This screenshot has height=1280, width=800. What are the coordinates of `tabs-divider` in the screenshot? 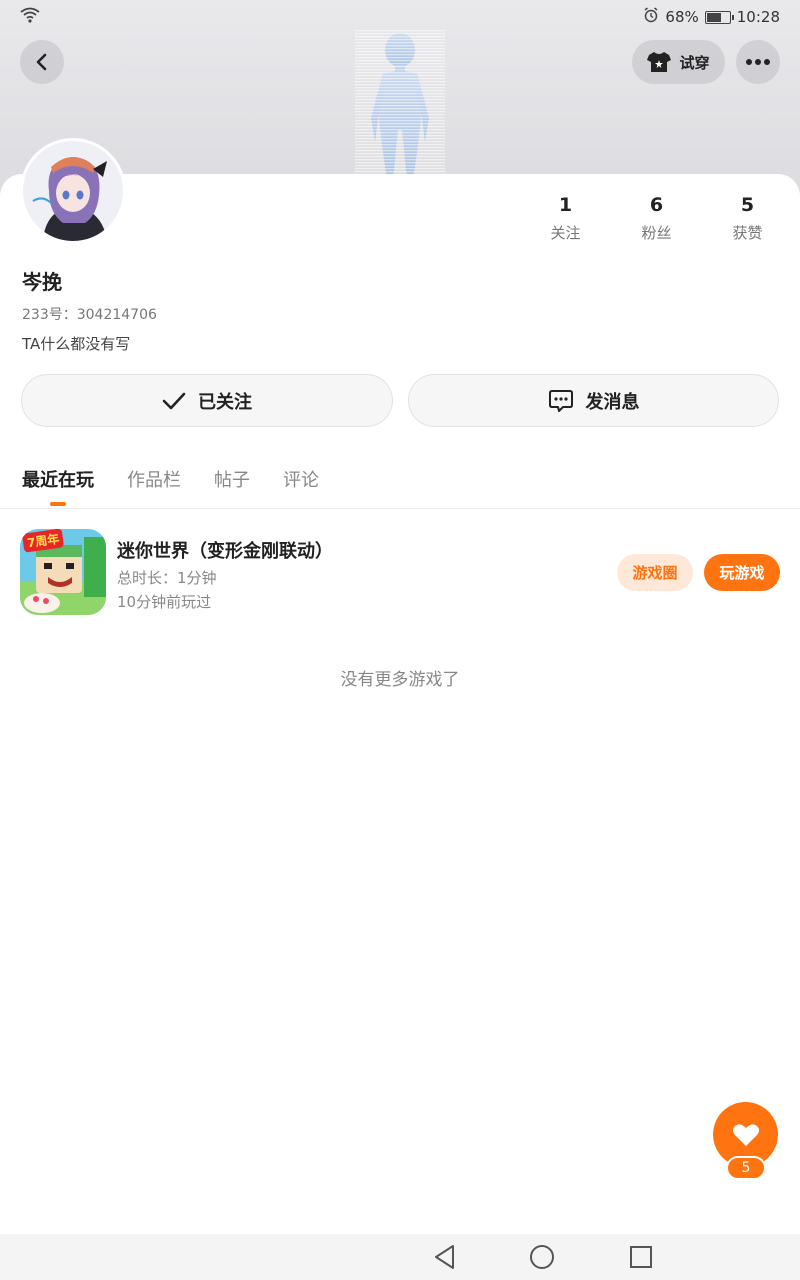 It's located at (400, 508).